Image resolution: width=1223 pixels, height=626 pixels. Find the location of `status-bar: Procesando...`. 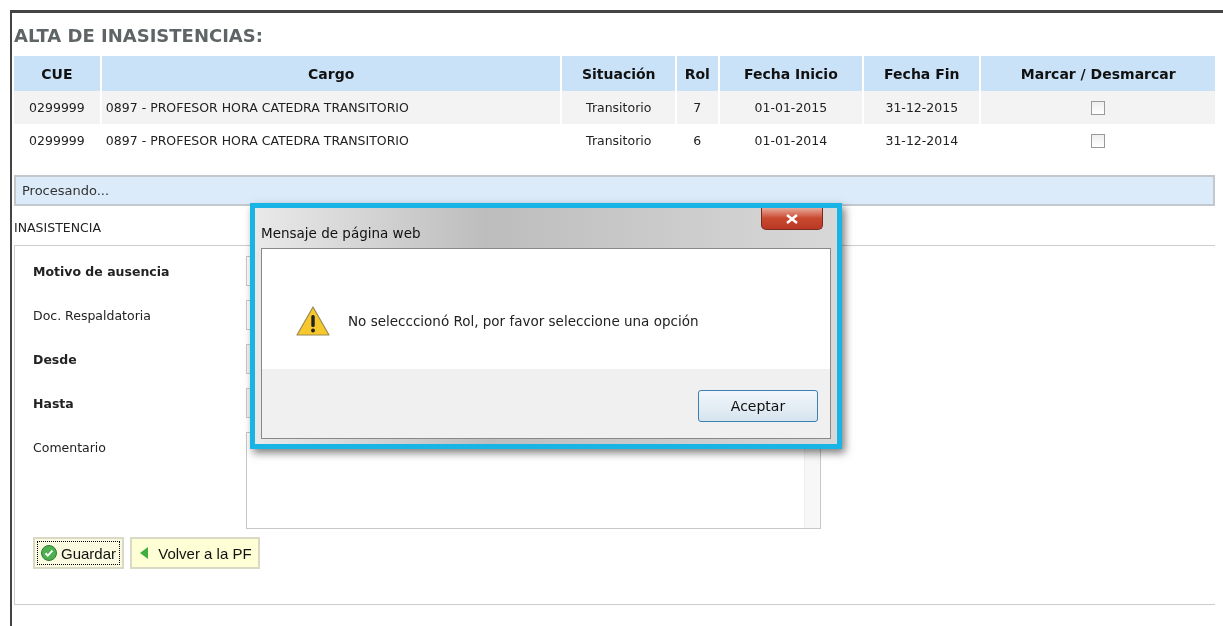

status-bar: Procesando... is located at coordinates (614, 190).